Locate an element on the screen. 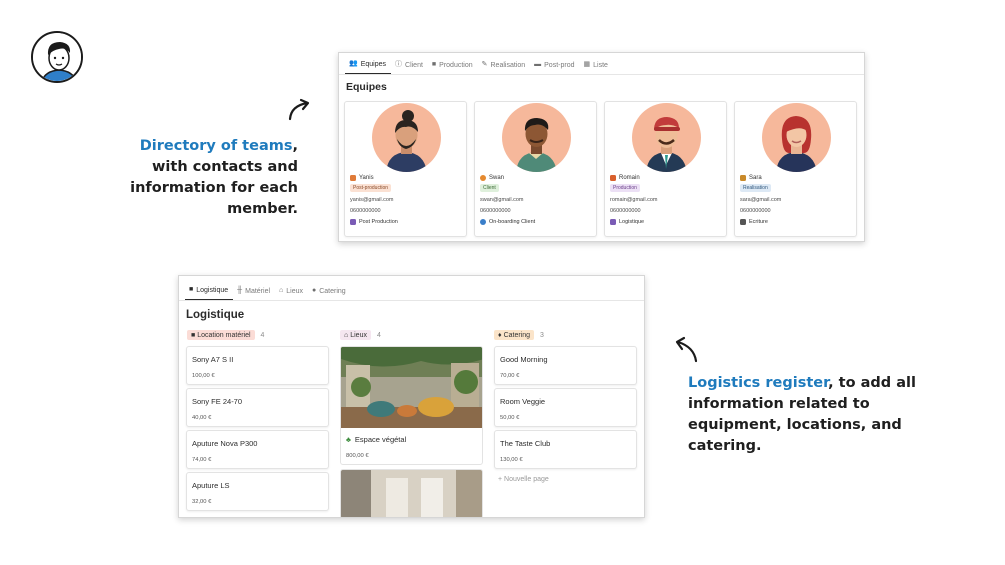  plate-icon: ● is located at coordinates (314, 290).